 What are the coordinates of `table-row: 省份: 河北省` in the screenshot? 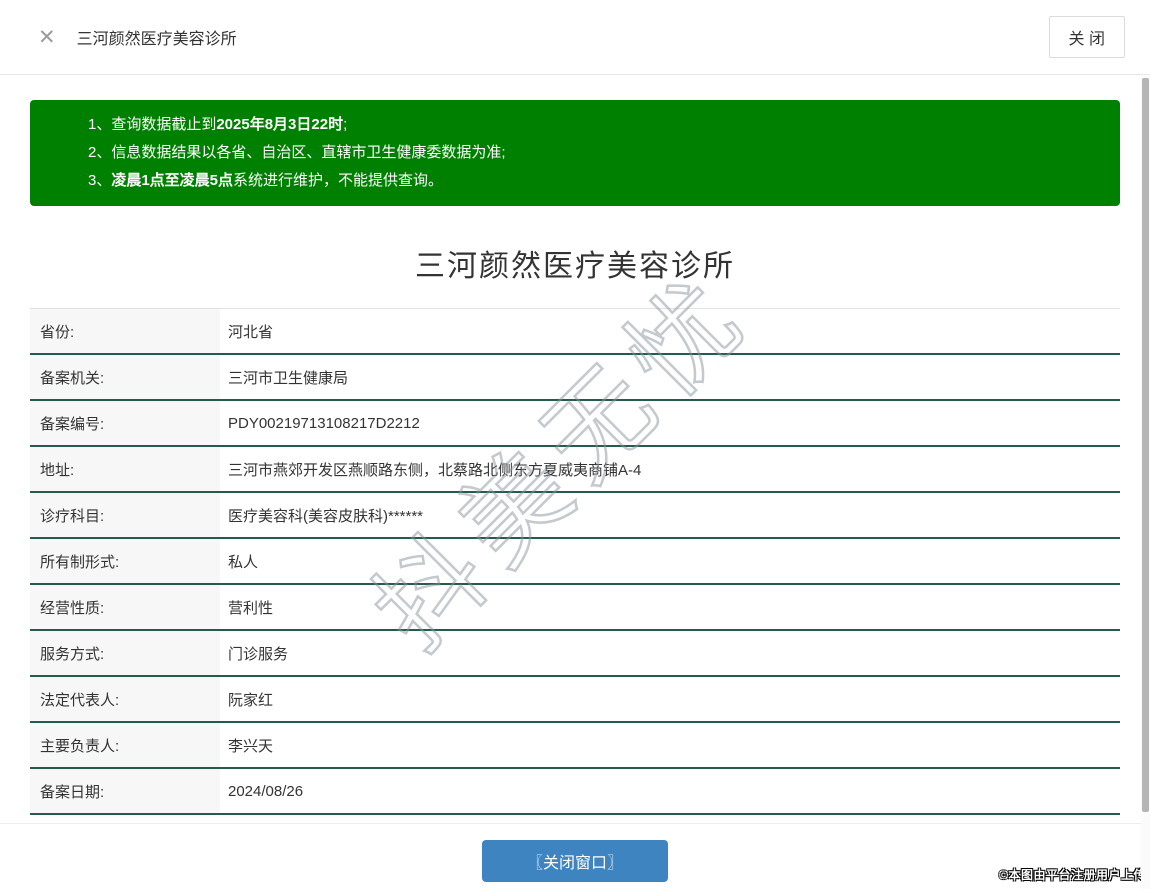 It's located at (575, 332).